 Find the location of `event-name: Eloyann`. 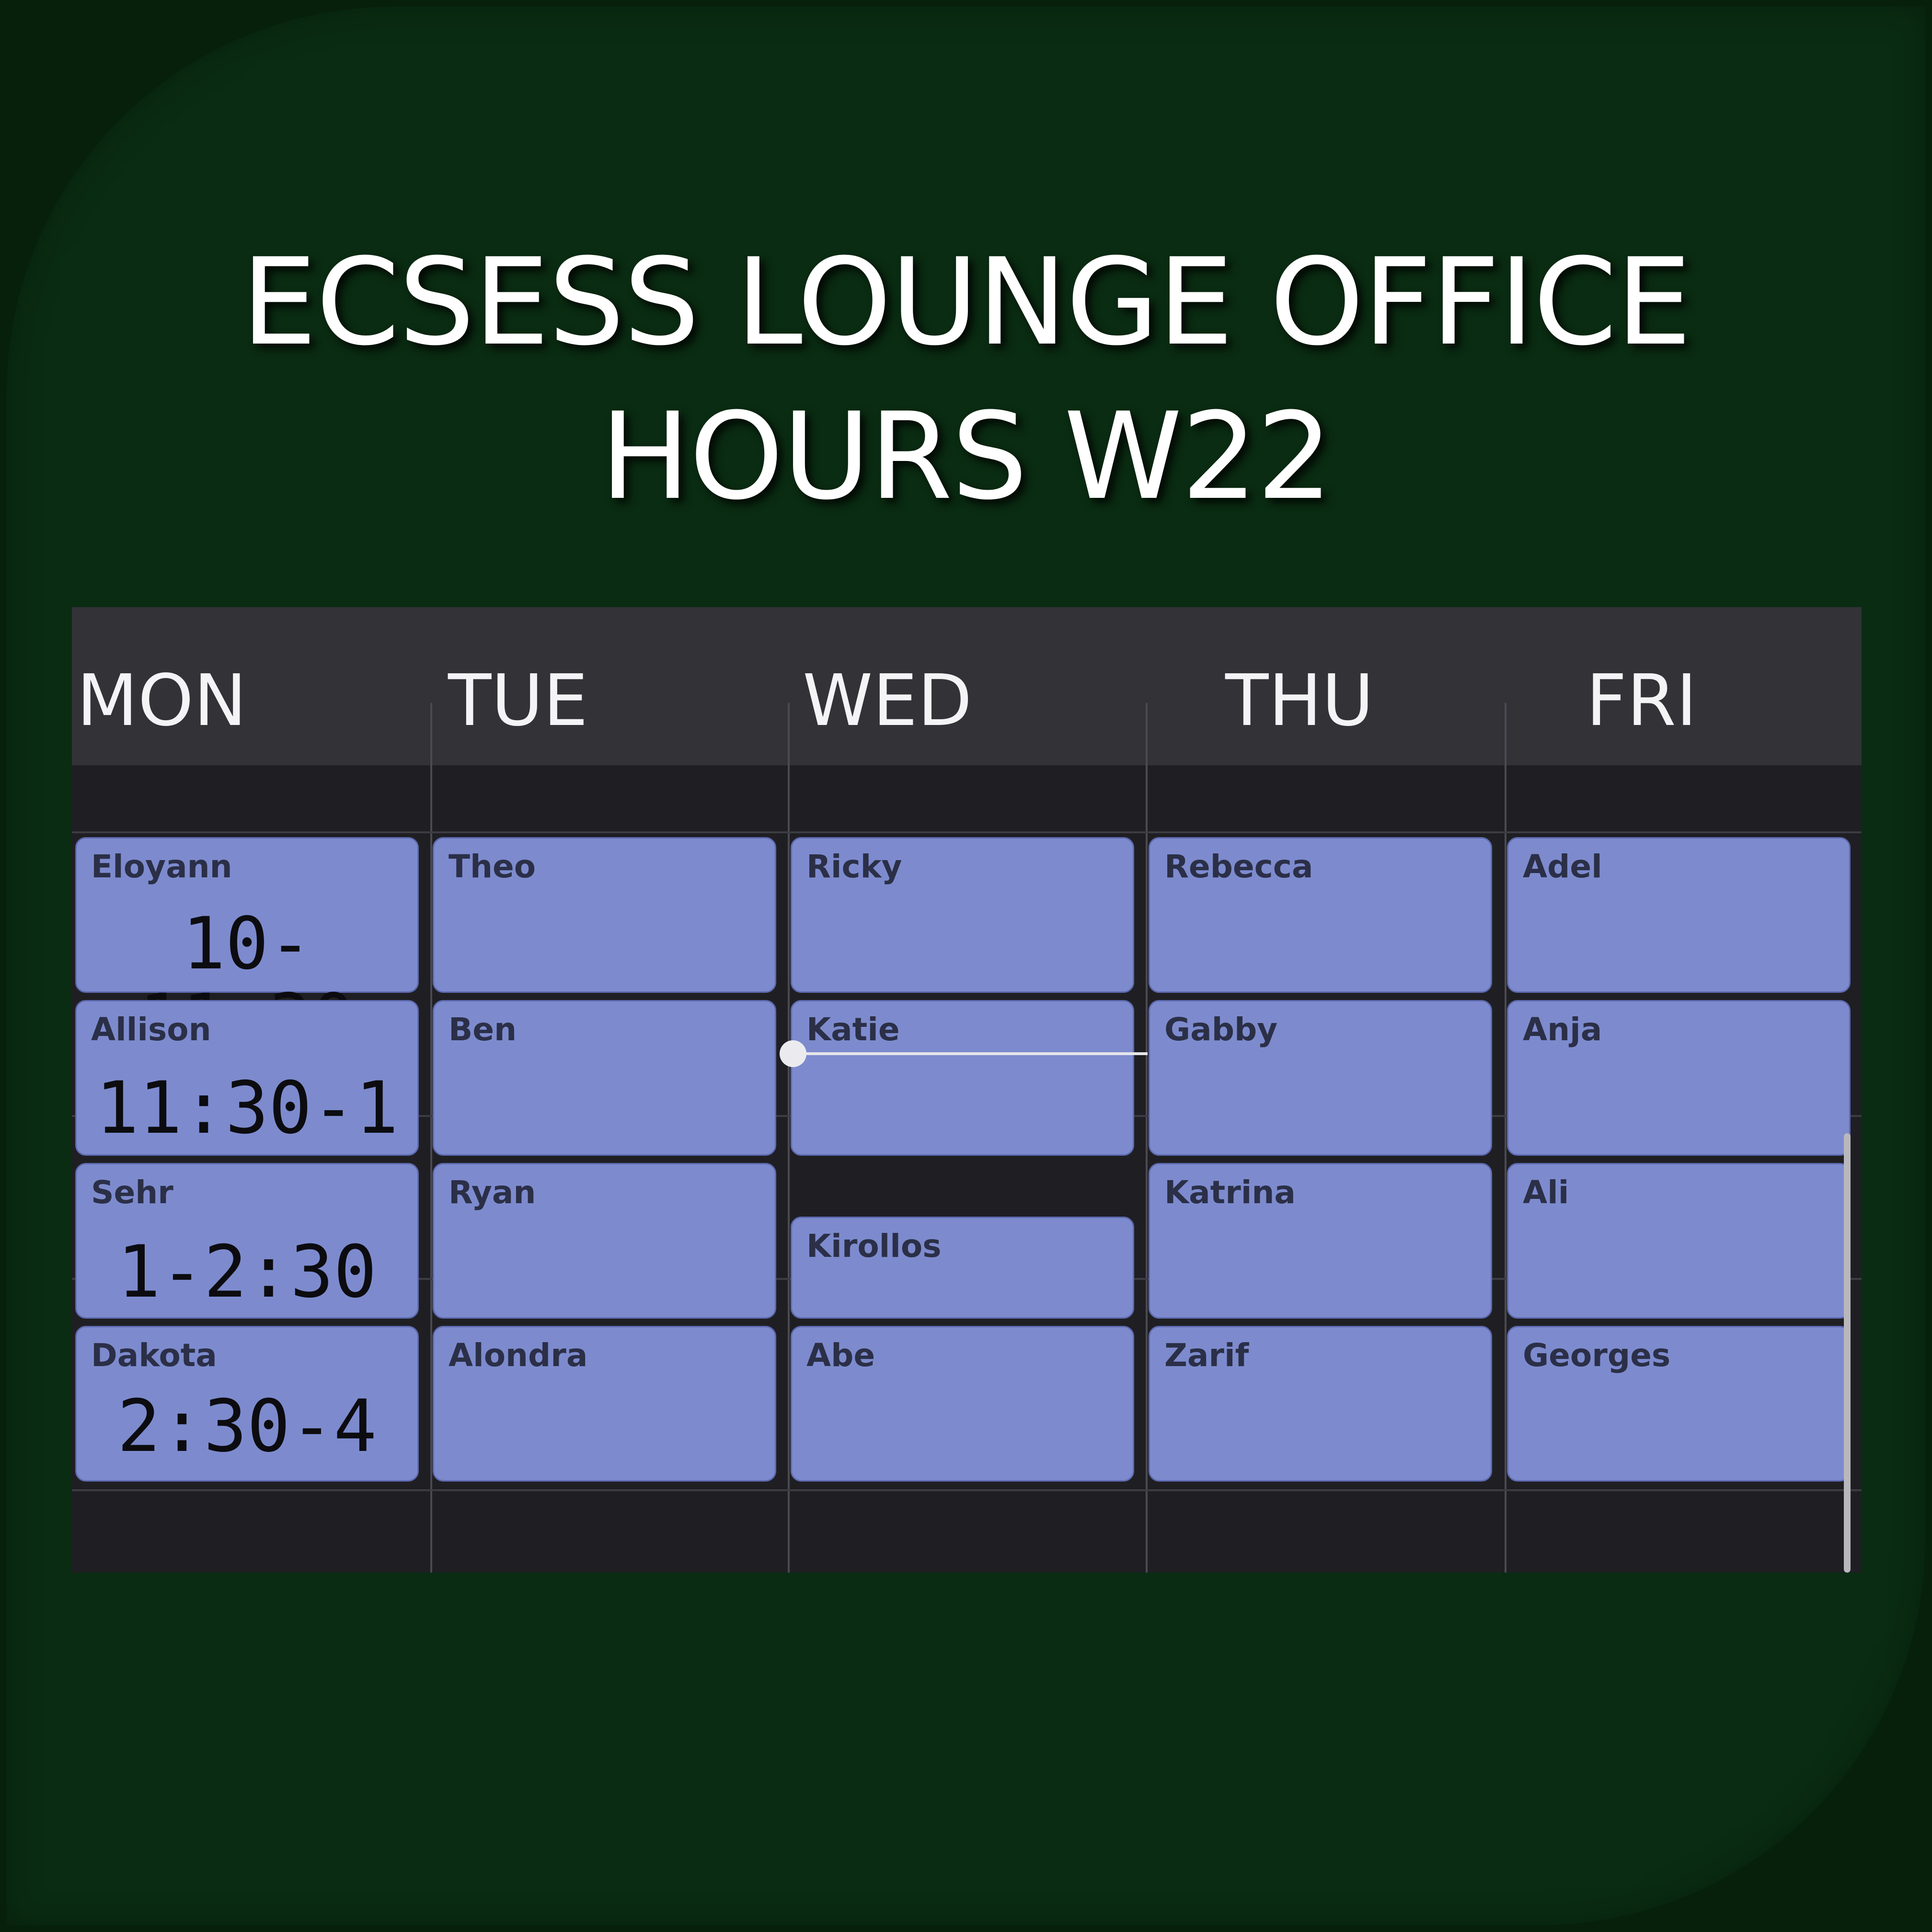

event-name: Eloyann is located at coordinates (161, 866).